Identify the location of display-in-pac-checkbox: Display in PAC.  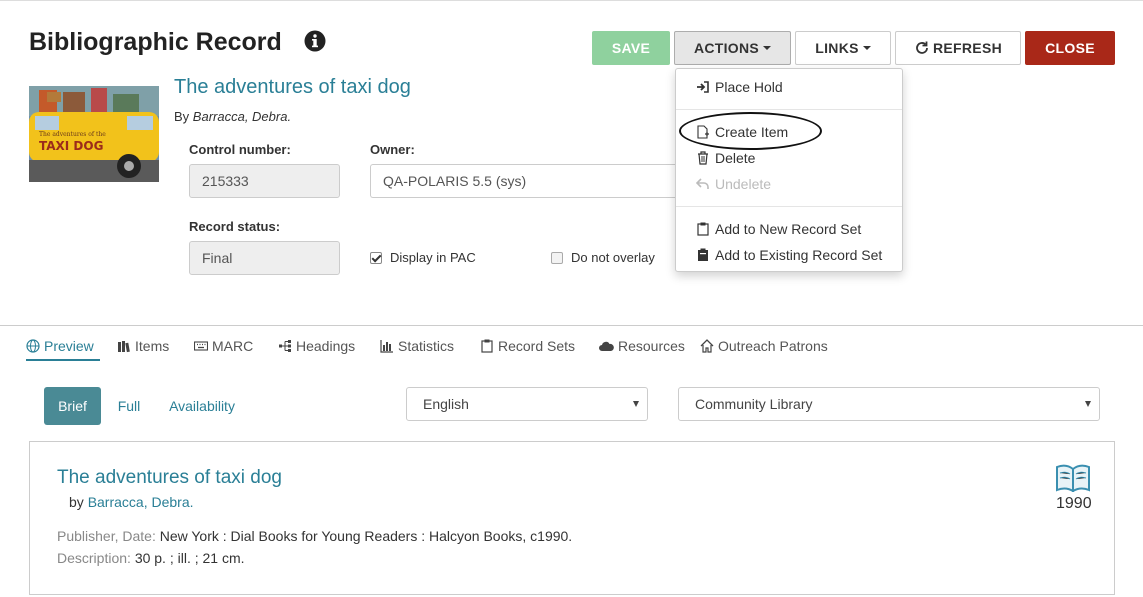
(423, 257).